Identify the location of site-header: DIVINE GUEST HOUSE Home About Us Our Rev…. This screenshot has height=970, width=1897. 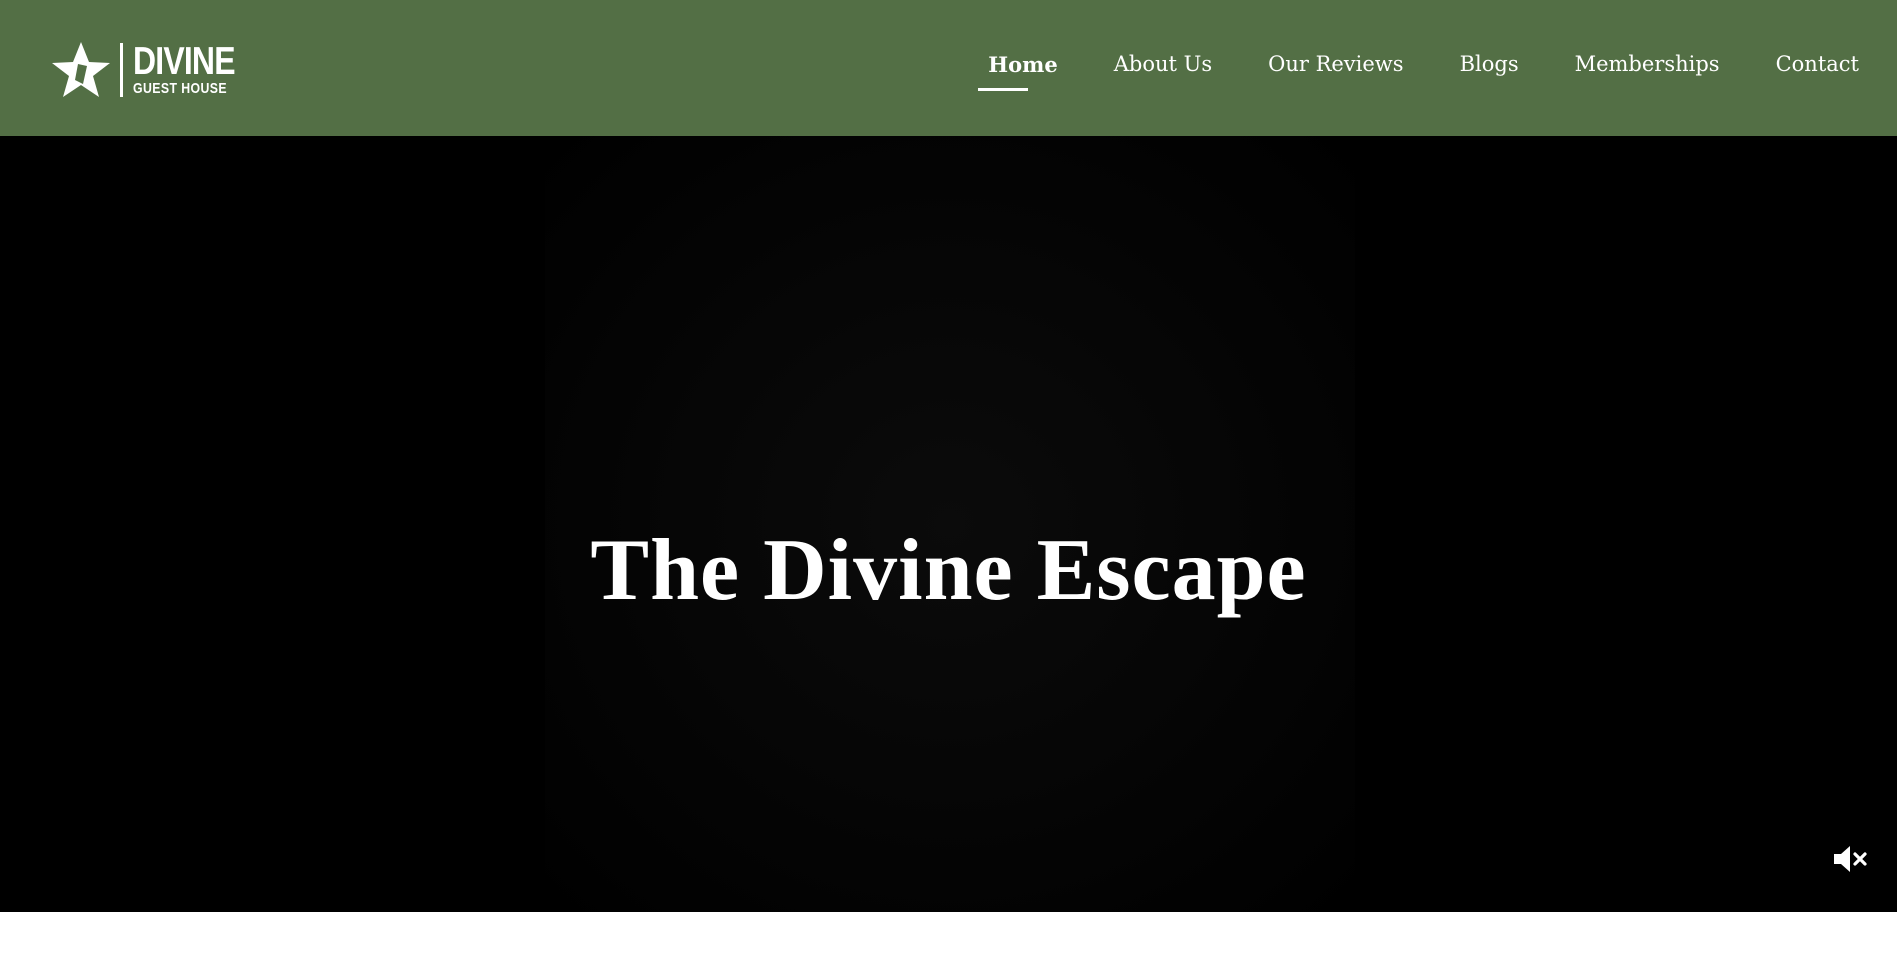
(948, 68).